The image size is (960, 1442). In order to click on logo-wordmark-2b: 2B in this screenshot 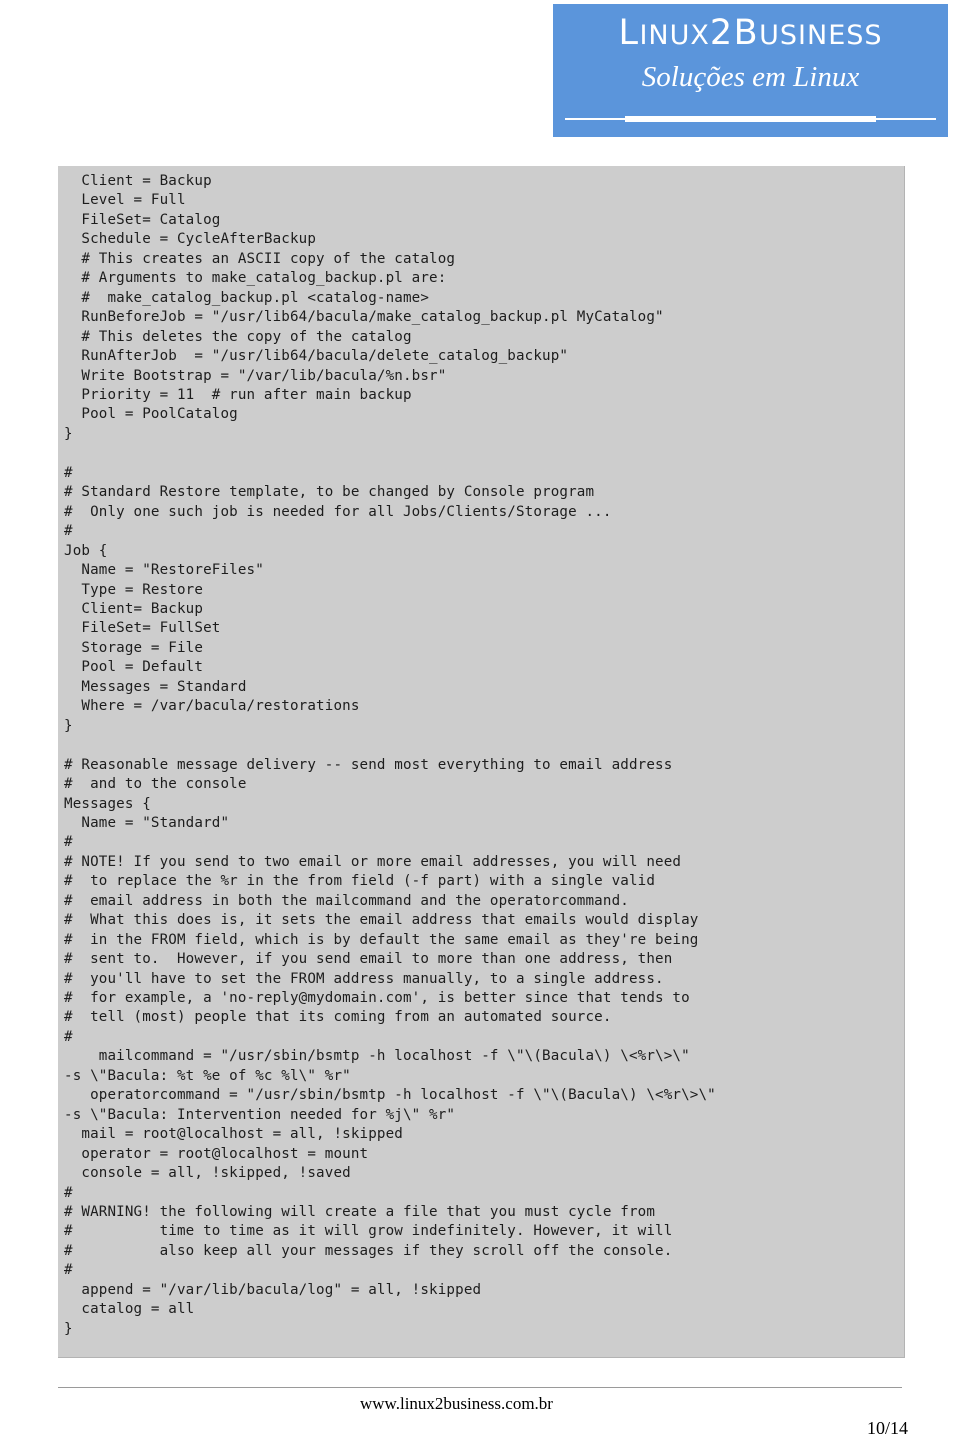, I will do `click(734, 33)`.